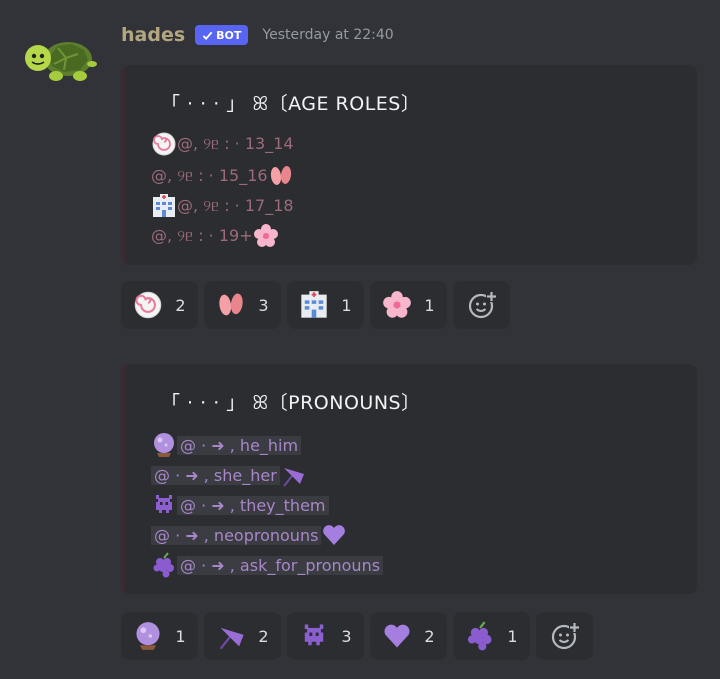  I want to click on role-line: @, ୨ᥱ : · 13_14, so click(222, 144).